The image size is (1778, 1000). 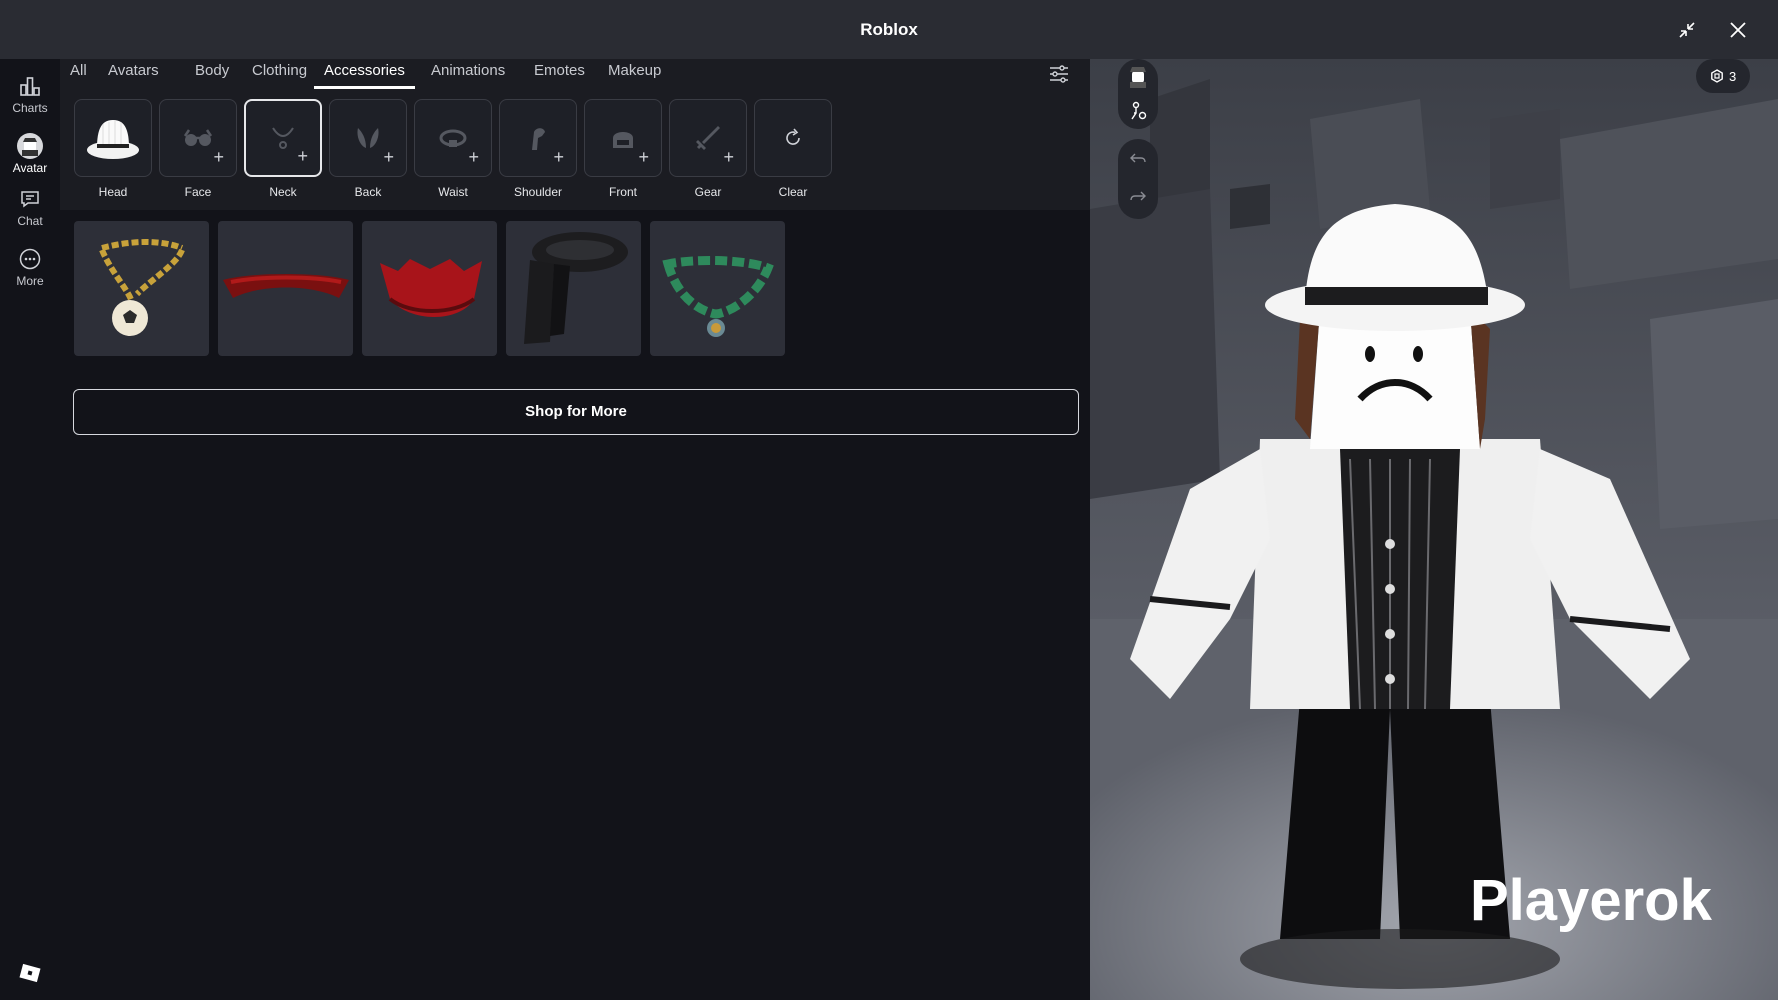 What do you see at coordinates (1591, 900) in the screenshot?
I see `player-name: Playerok` at bounding box center [1591, 900].